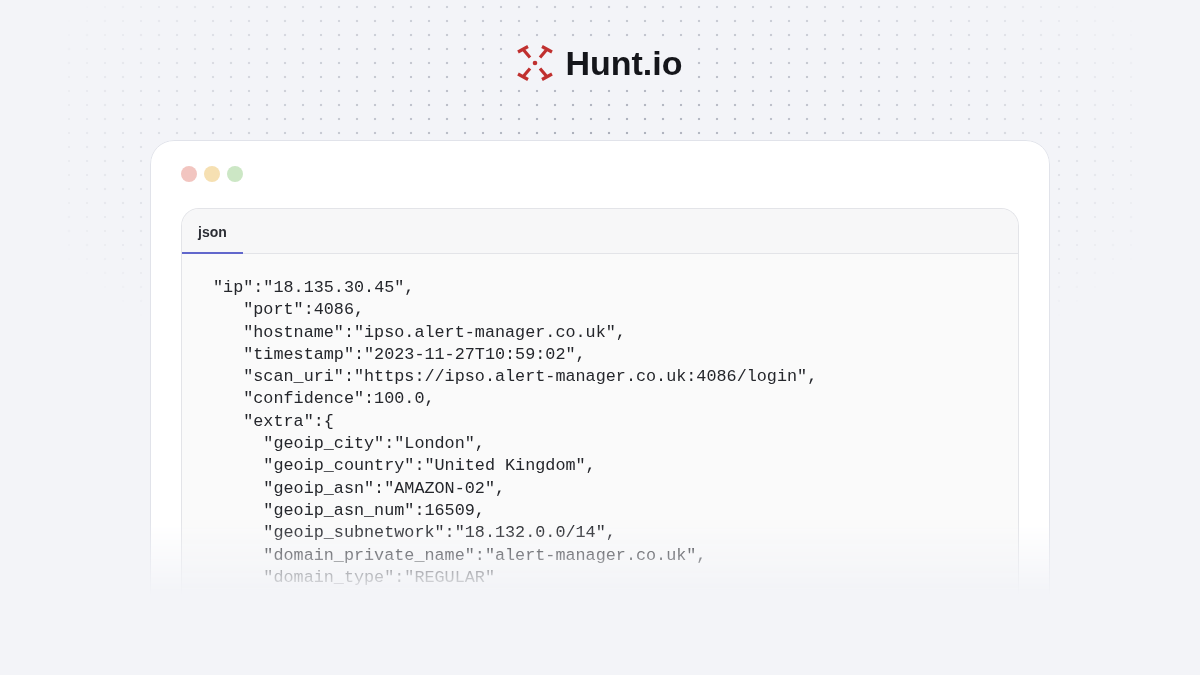 The width and height of the screenshot is (1200, 675). Describe the element at coordinates (374, 510) in the screenshot. I see `code-line: "geoip_asn_num":16509,` at that location.